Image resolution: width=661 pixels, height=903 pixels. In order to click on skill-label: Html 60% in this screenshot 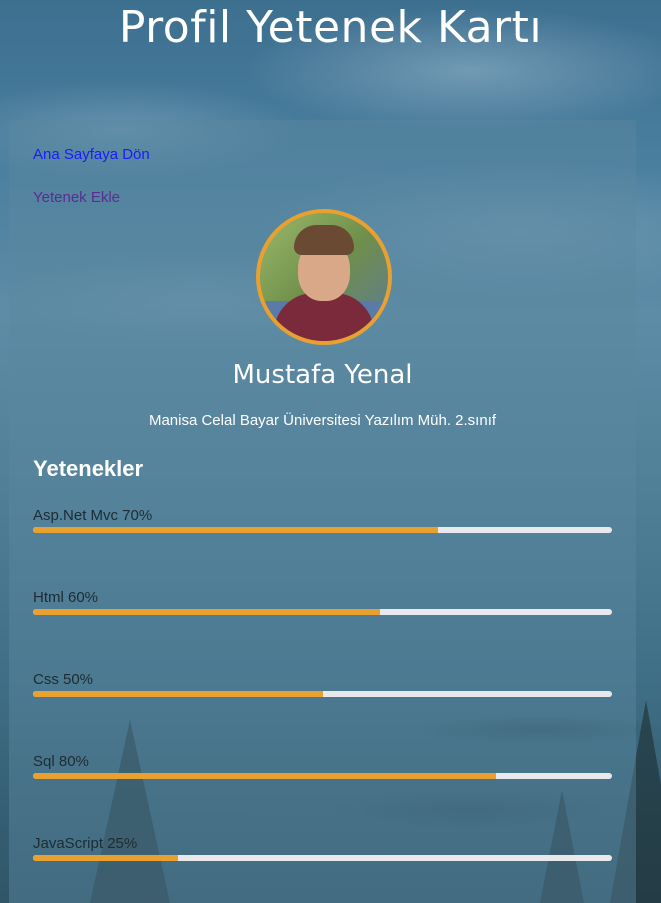, I will do `click(66, 597)`.